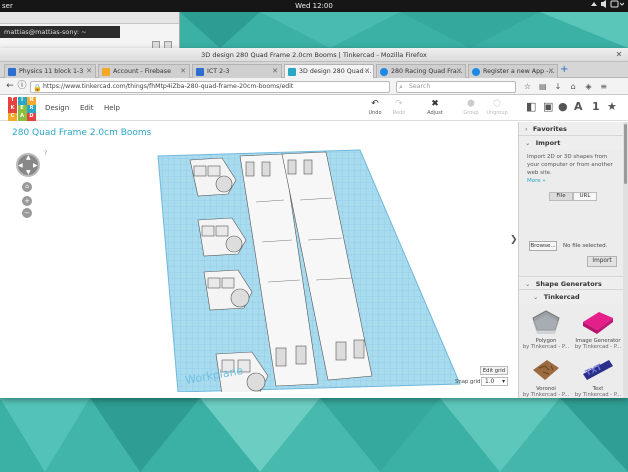 The width and height of the screenshot is (628, 472). I want to click on bg-window-row: mattias@mattias-sony: ~, so click(60, 32).